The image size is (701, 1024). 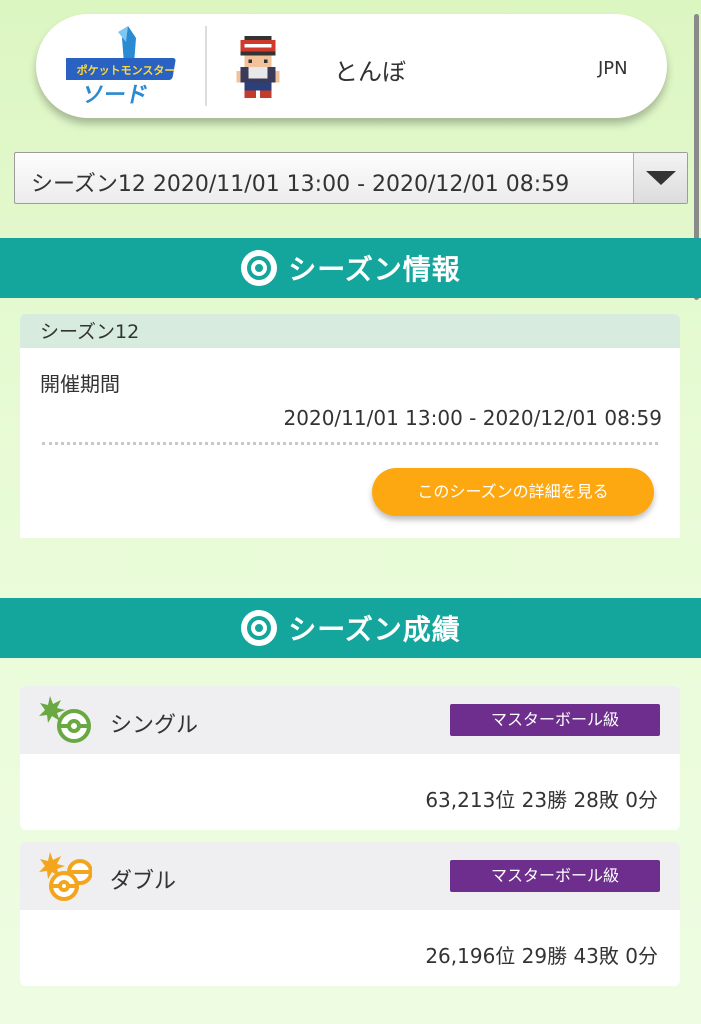 I want to click on season-label: シーズン12, so click(x=350, y=331).